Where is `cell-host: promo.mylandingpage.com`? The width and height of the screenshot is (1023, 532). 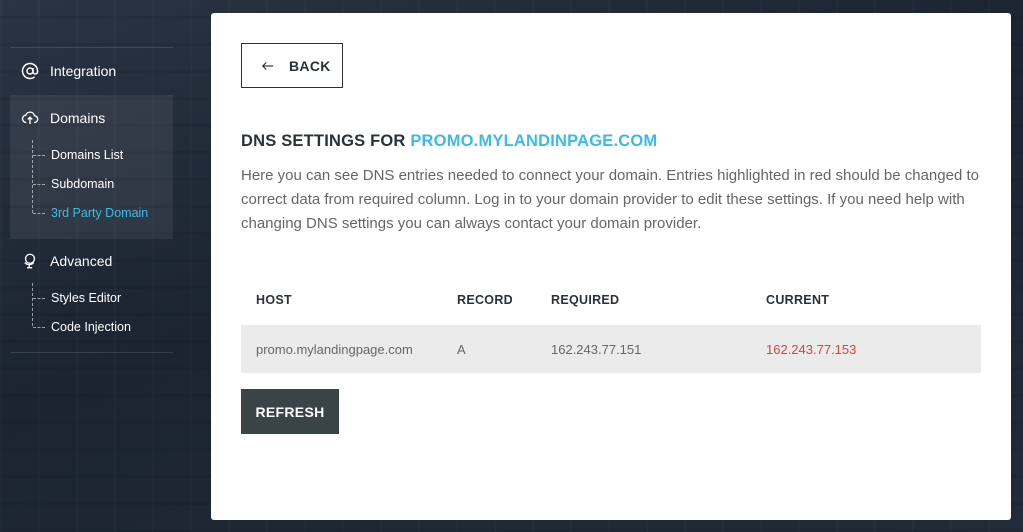 cell-host: promo.mylandingpage.com is located at coordinates (334, 349).